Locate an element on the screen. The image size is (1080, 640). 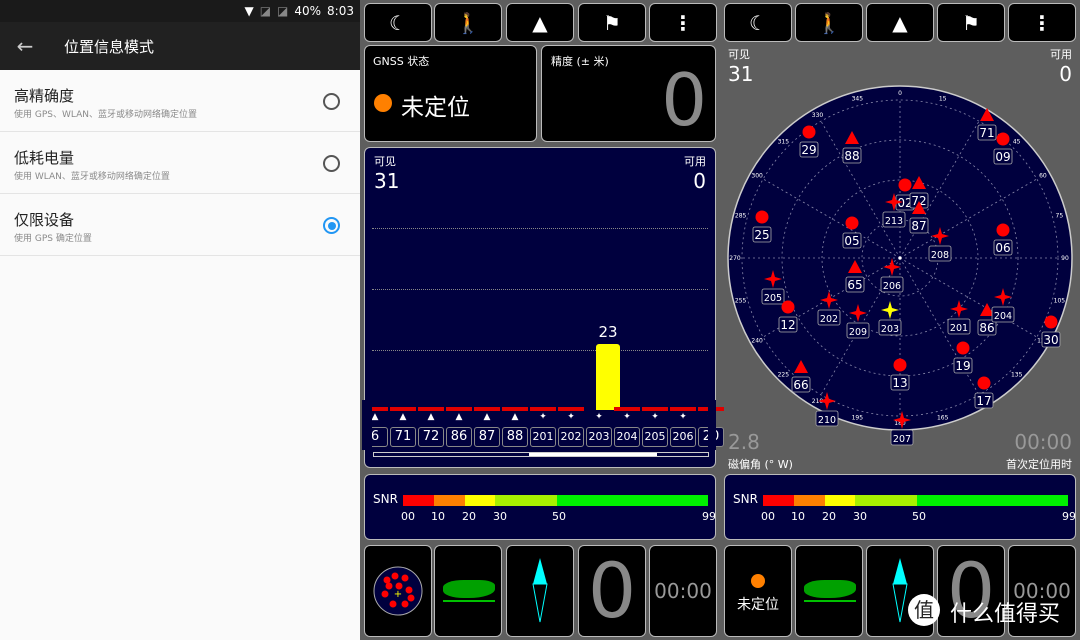
sky-thumbnail-tile: + is located at coordinates (398, 591).